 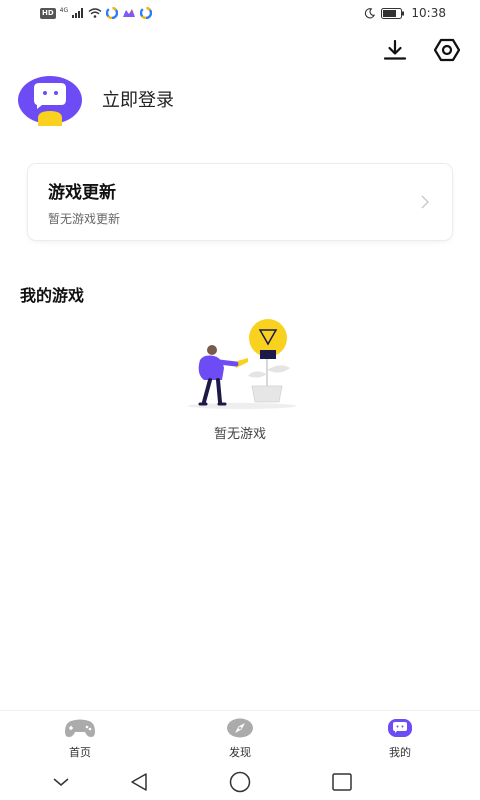 I want to click on recents-button, so click(x=342, y=782).